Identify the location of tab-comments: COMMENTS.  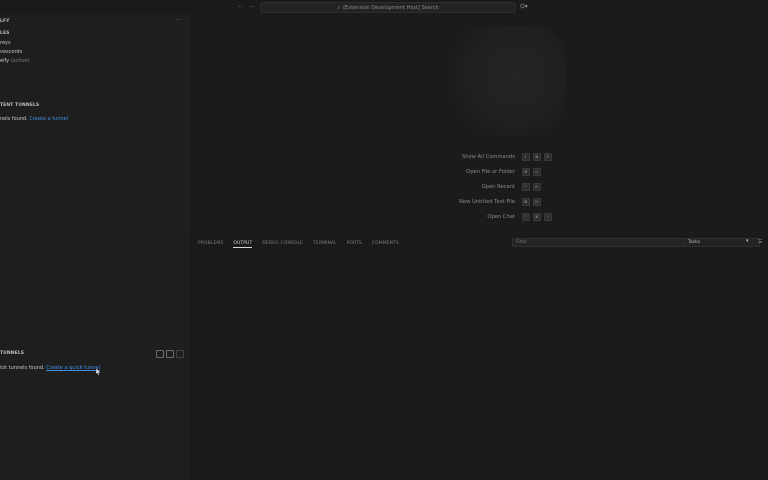
(385, 244).